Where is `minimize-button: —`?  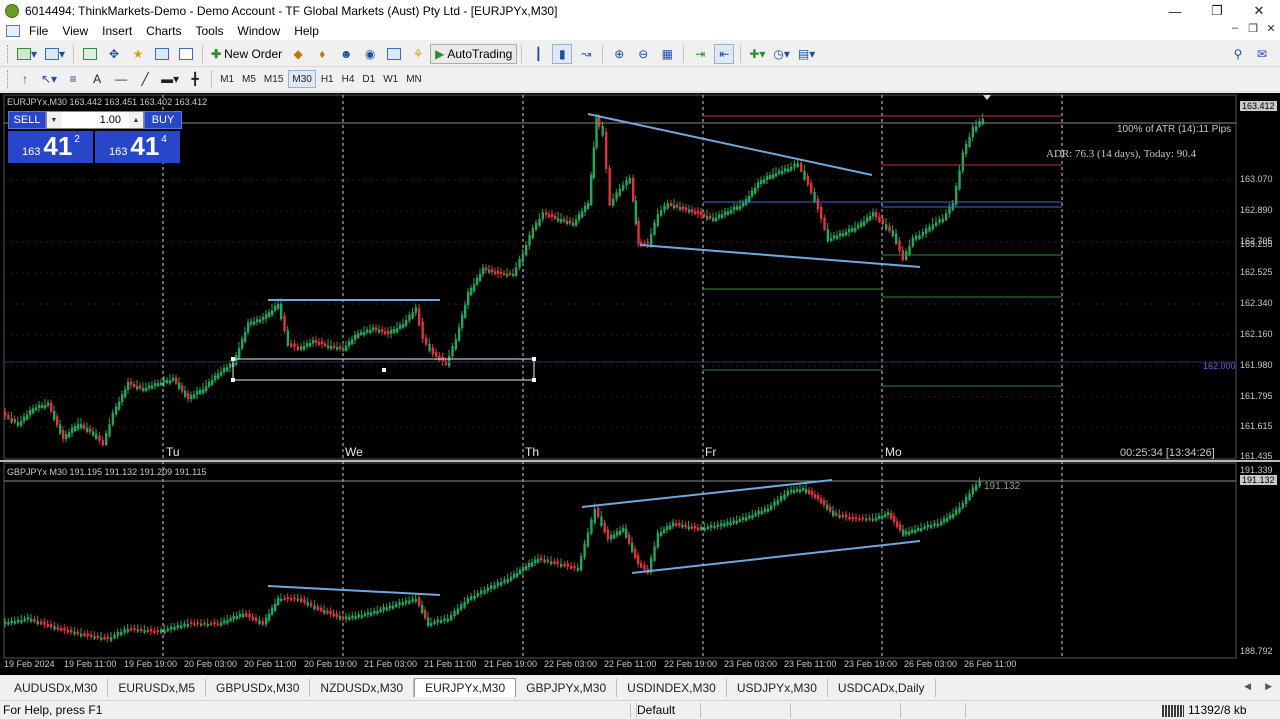
minimize-button: — is located at coordinates (1175, 11).